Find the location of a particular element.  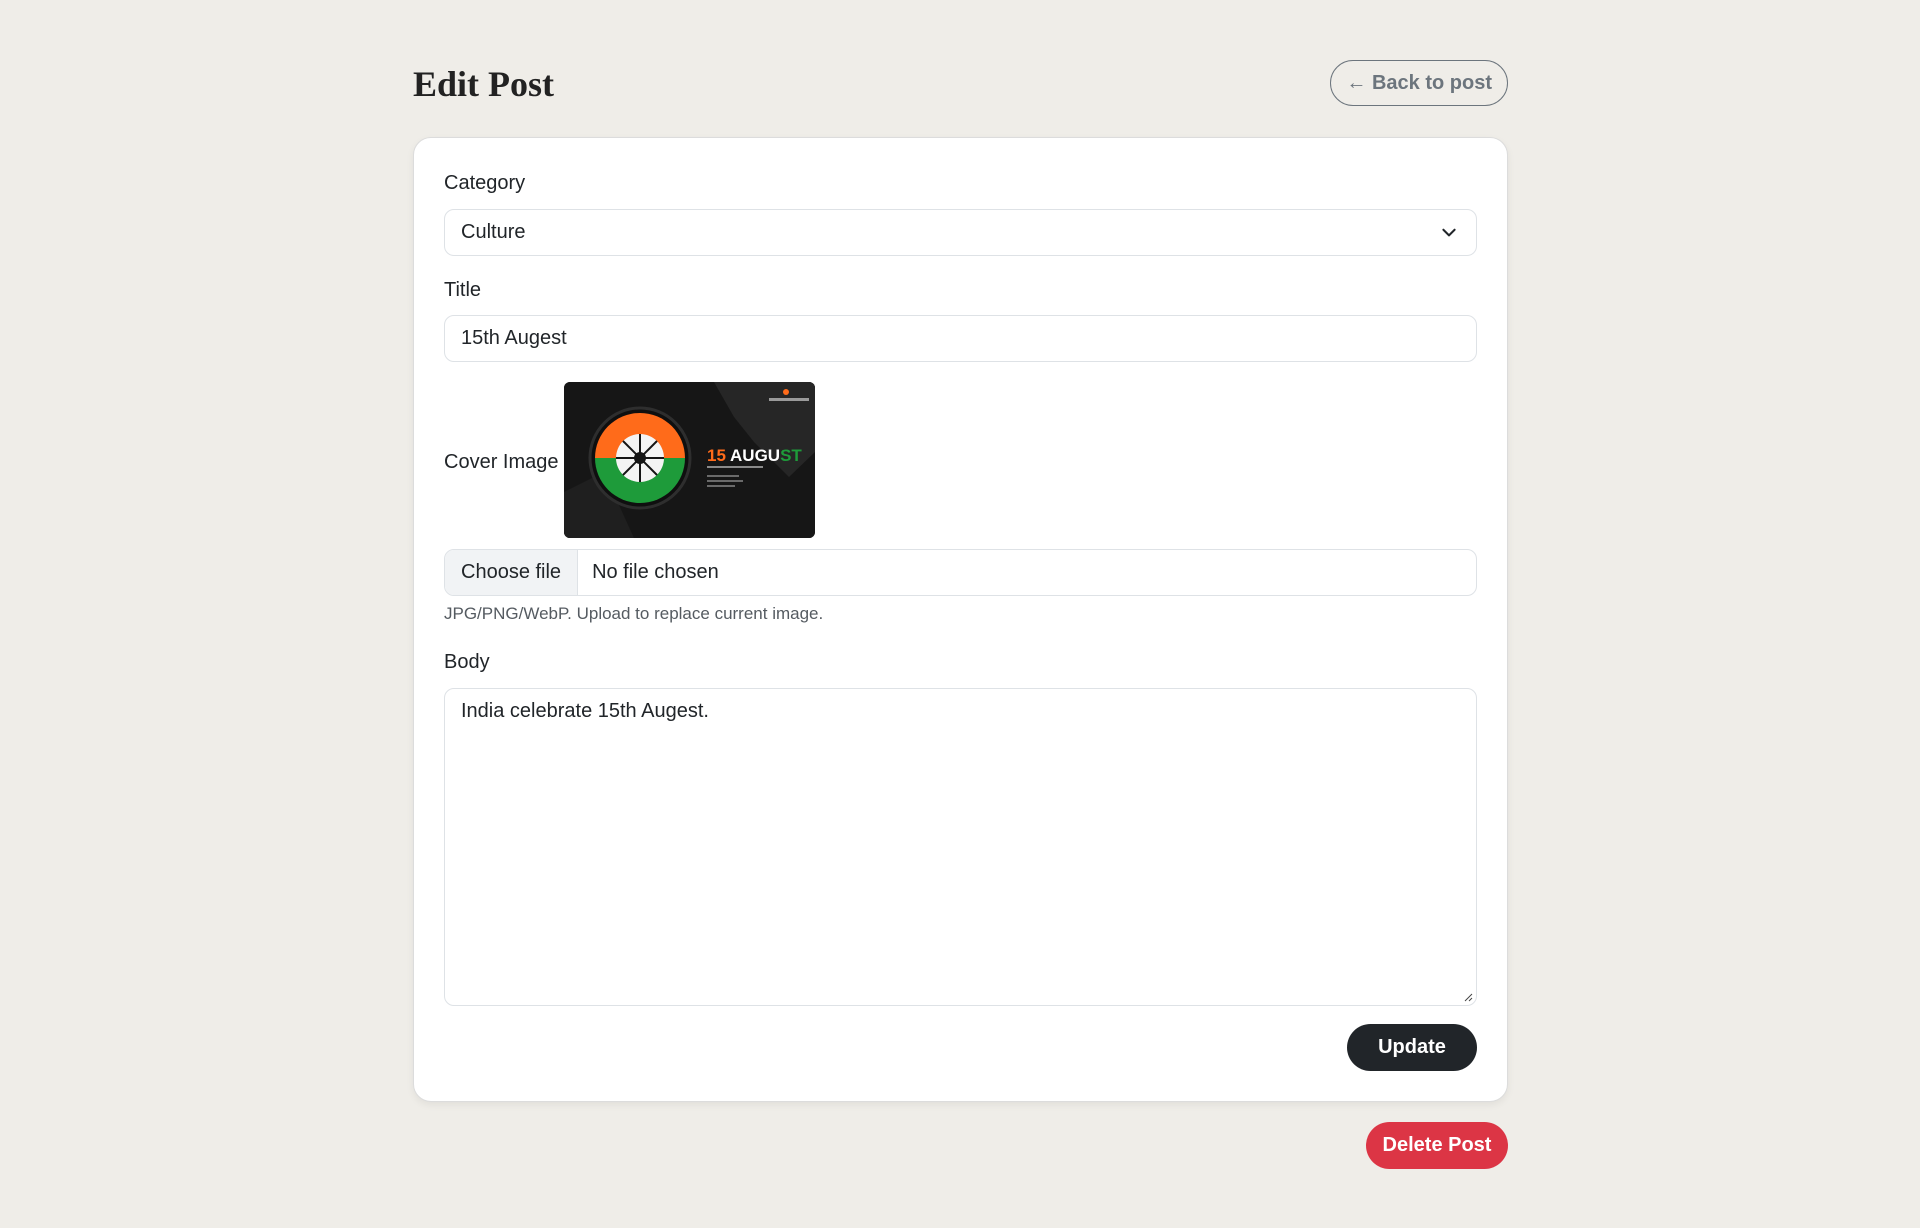

cover-image-file-input: Choose file No file chosen is located at coordinates (960, 572).